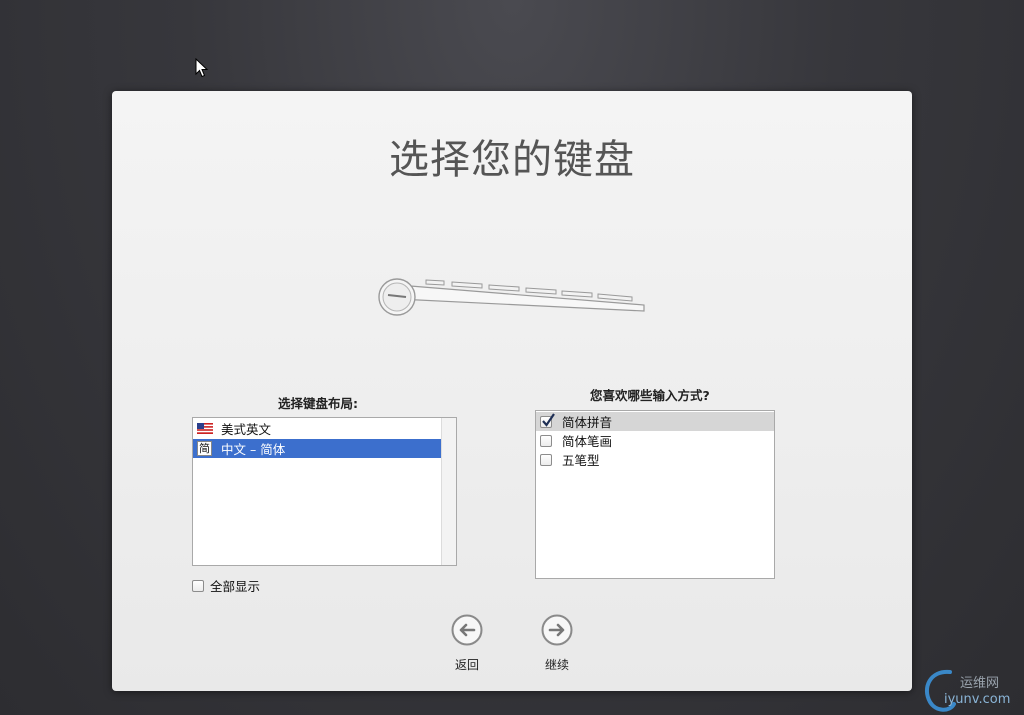  Describe the element at coordinates (556, 665) in the screenshot. I see `continue-label: 继续` at that location.